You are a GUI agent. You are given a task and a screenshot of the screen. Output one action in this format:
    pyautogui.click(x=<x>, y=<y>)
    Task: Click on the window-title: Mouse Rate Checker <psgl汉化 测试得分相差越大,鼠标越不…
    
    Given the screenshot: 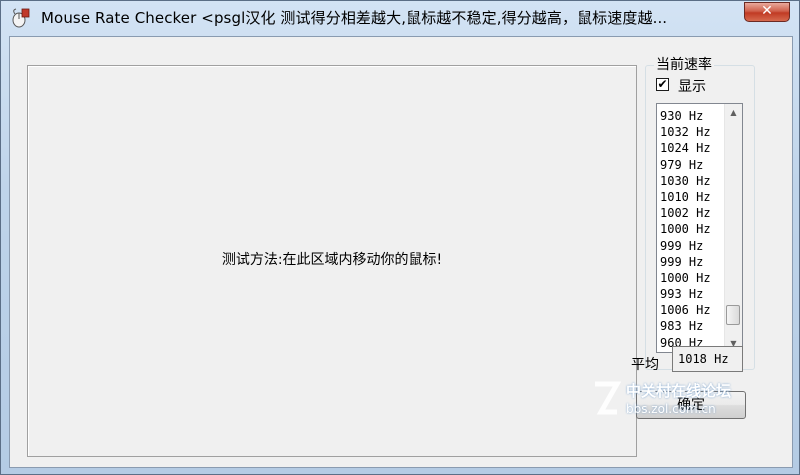 What is the action you would take?
    pyautogui.click(x=354, y=18)
    